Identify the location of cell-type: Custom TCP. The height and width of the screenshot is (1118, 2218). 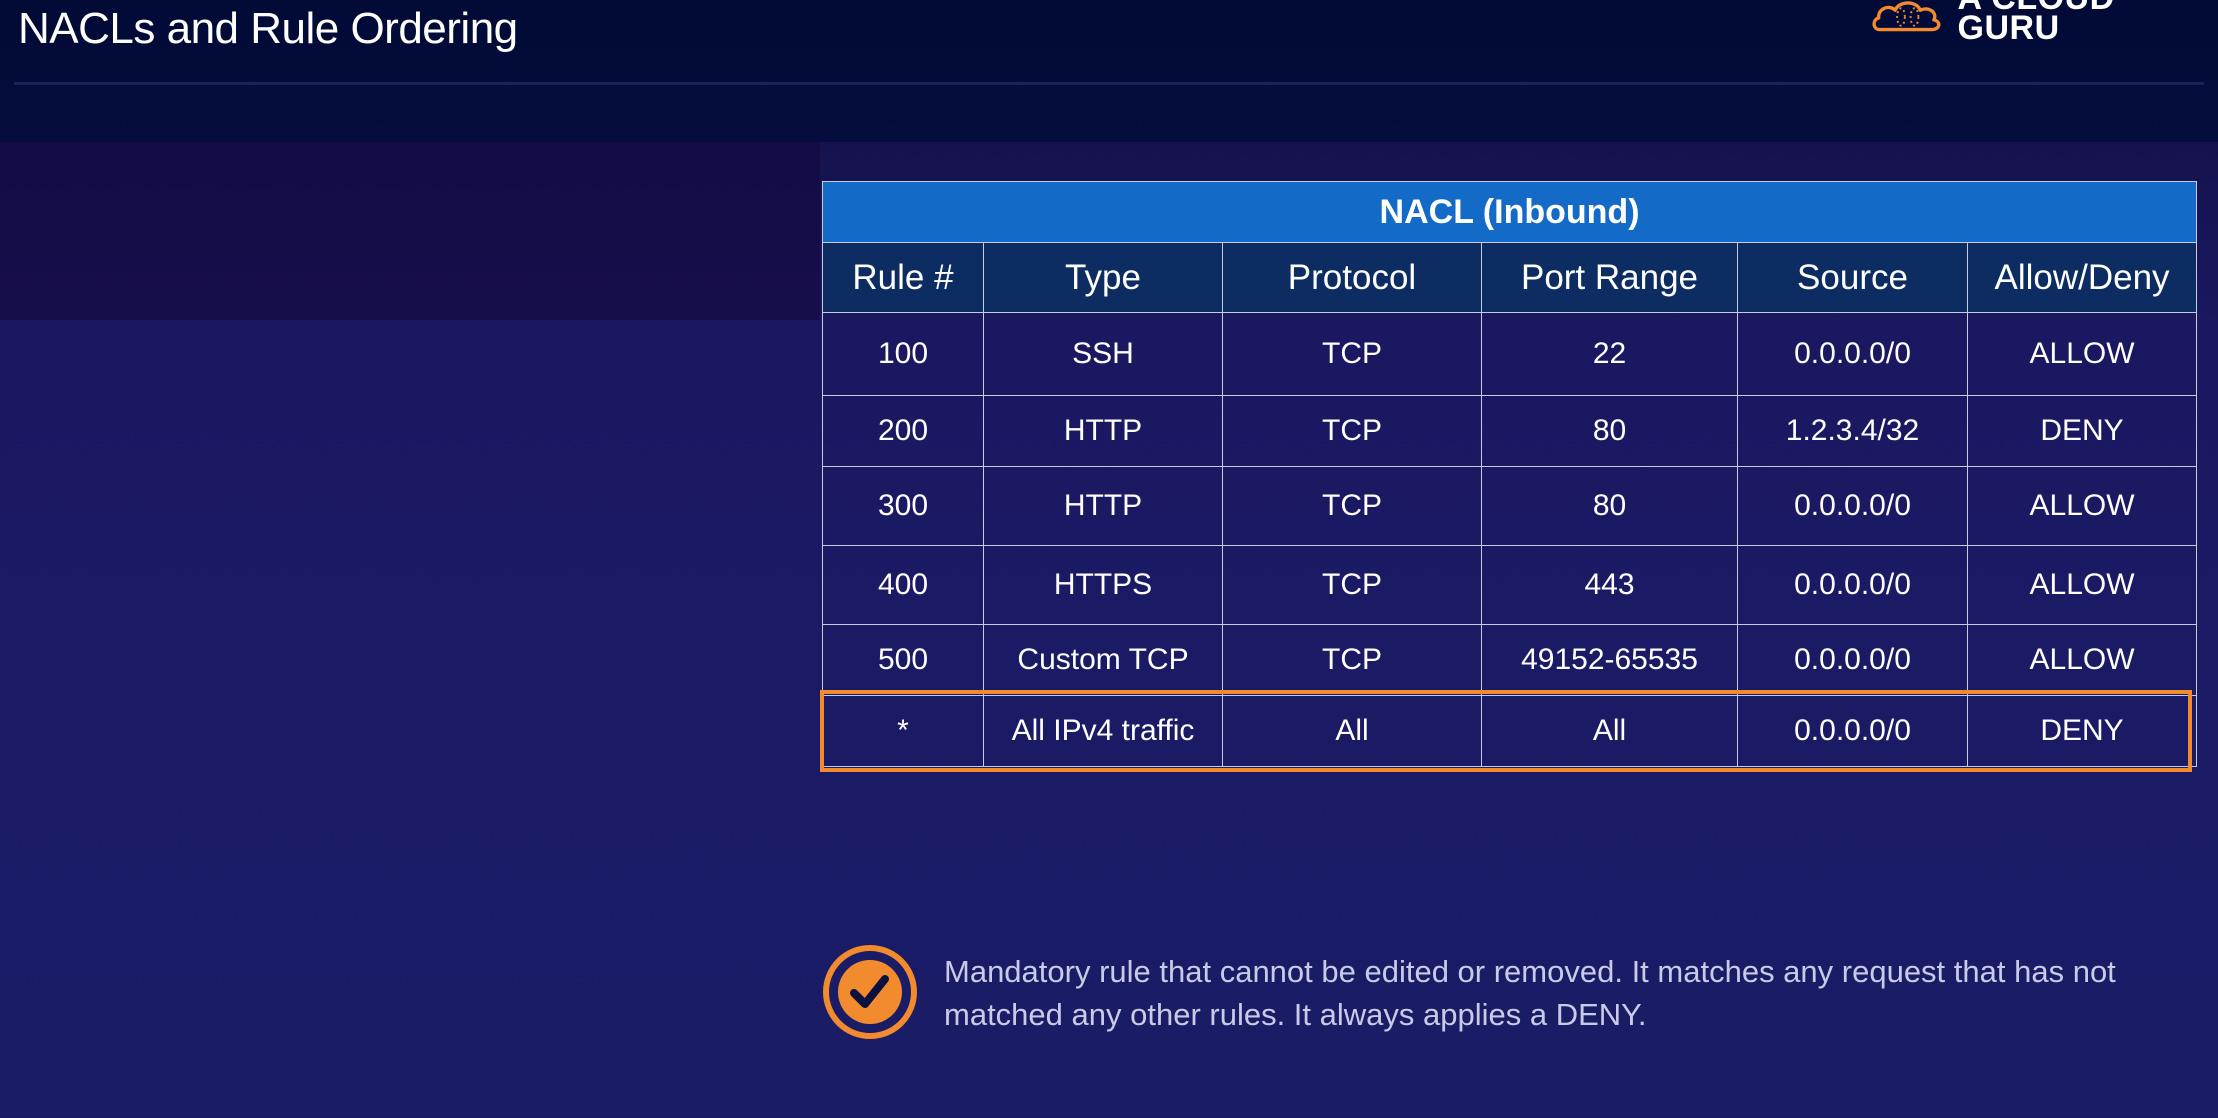
(1103, 660).